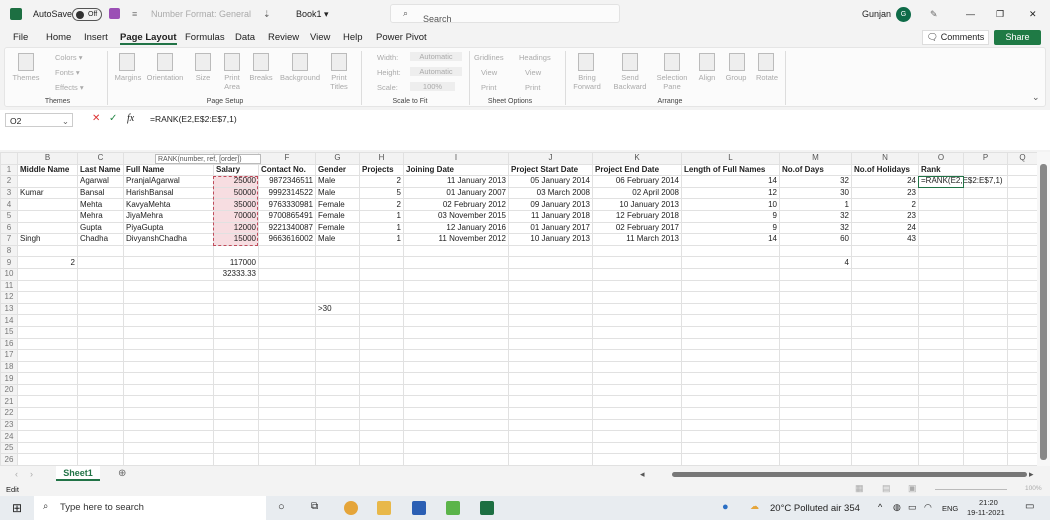 This screenshot has height=520, width=1050. I want to click on cell-n21, so click(885, 402).